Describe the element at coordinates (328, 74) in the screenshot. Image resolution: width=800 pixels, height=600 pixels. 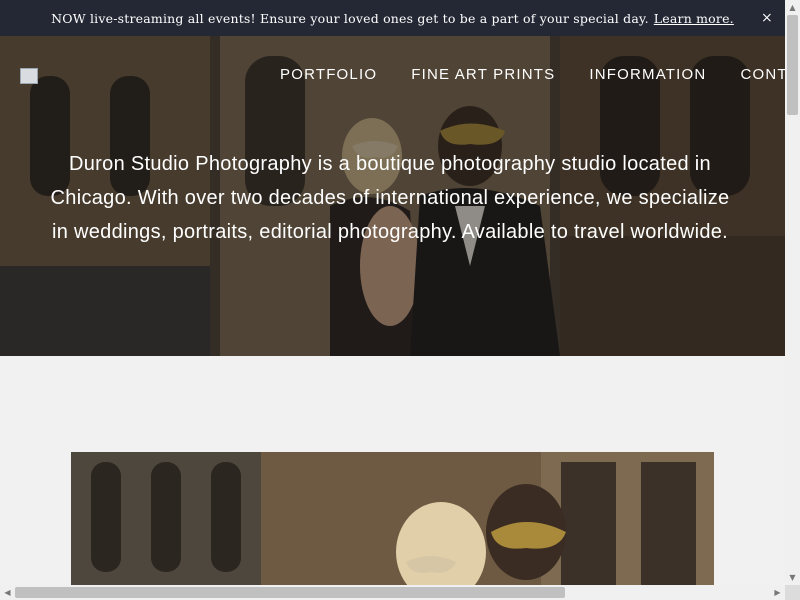
I see `nav-item-portfolio: PORTFOLIO` at that location.